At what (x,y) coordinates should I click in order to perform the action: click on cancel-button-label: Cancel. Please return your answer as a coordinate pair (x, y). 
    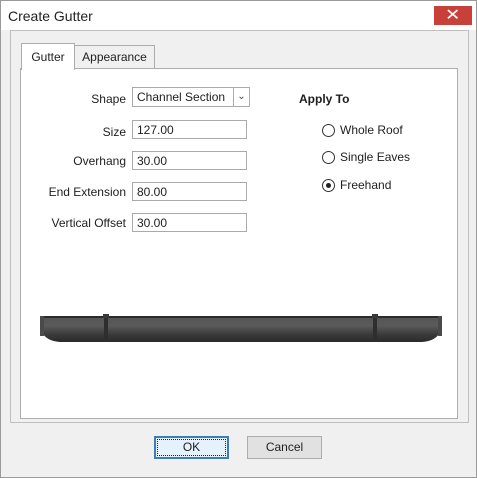
    Looking at the image, I should click on (284, 447).